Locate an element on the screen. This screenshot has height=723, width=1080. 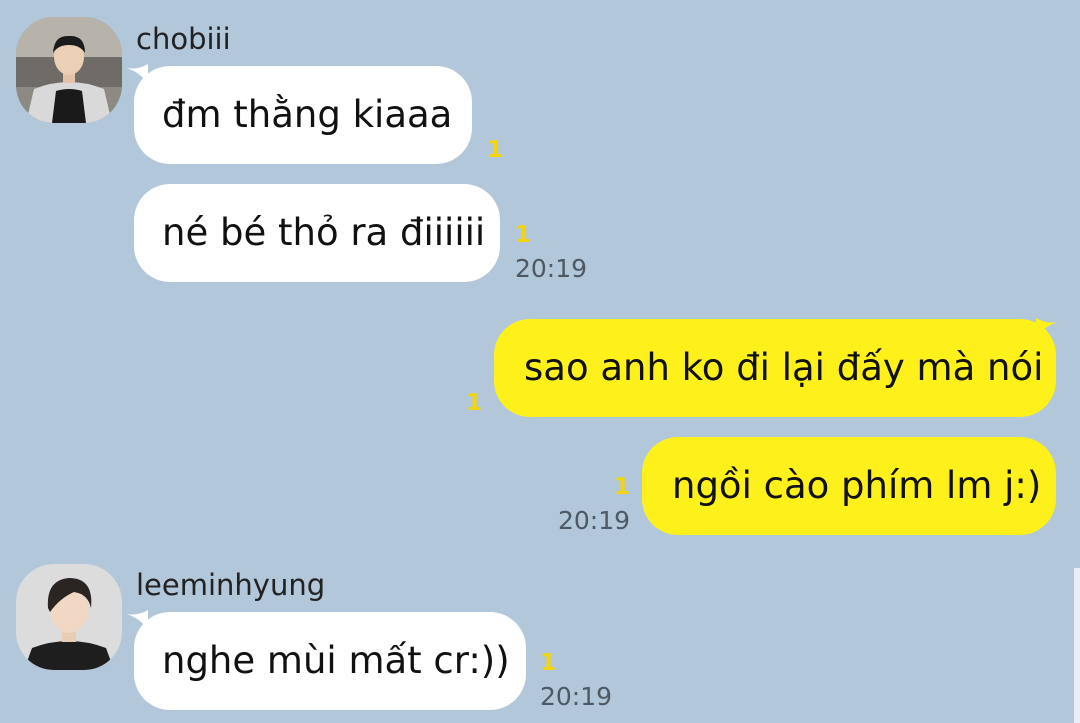
message-bubble: nghe mùi mất cr:)) is located at coordinates (330, 661).